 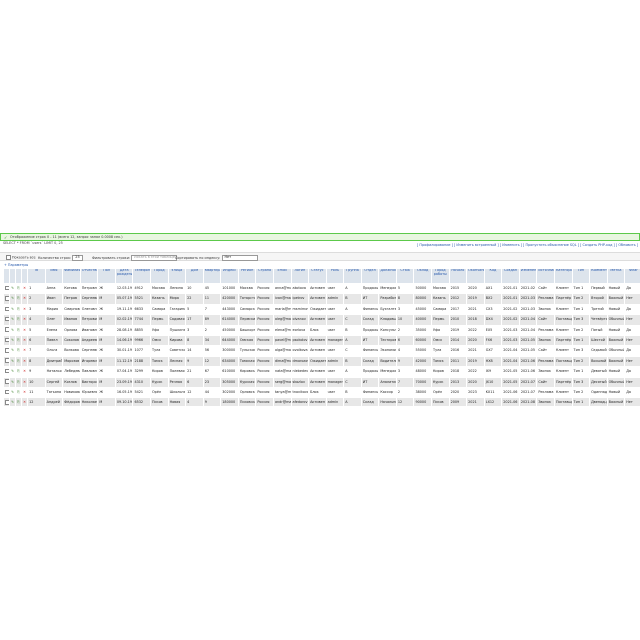 I want to click on table-cell: Поставщик, so click(x=563, y=401).